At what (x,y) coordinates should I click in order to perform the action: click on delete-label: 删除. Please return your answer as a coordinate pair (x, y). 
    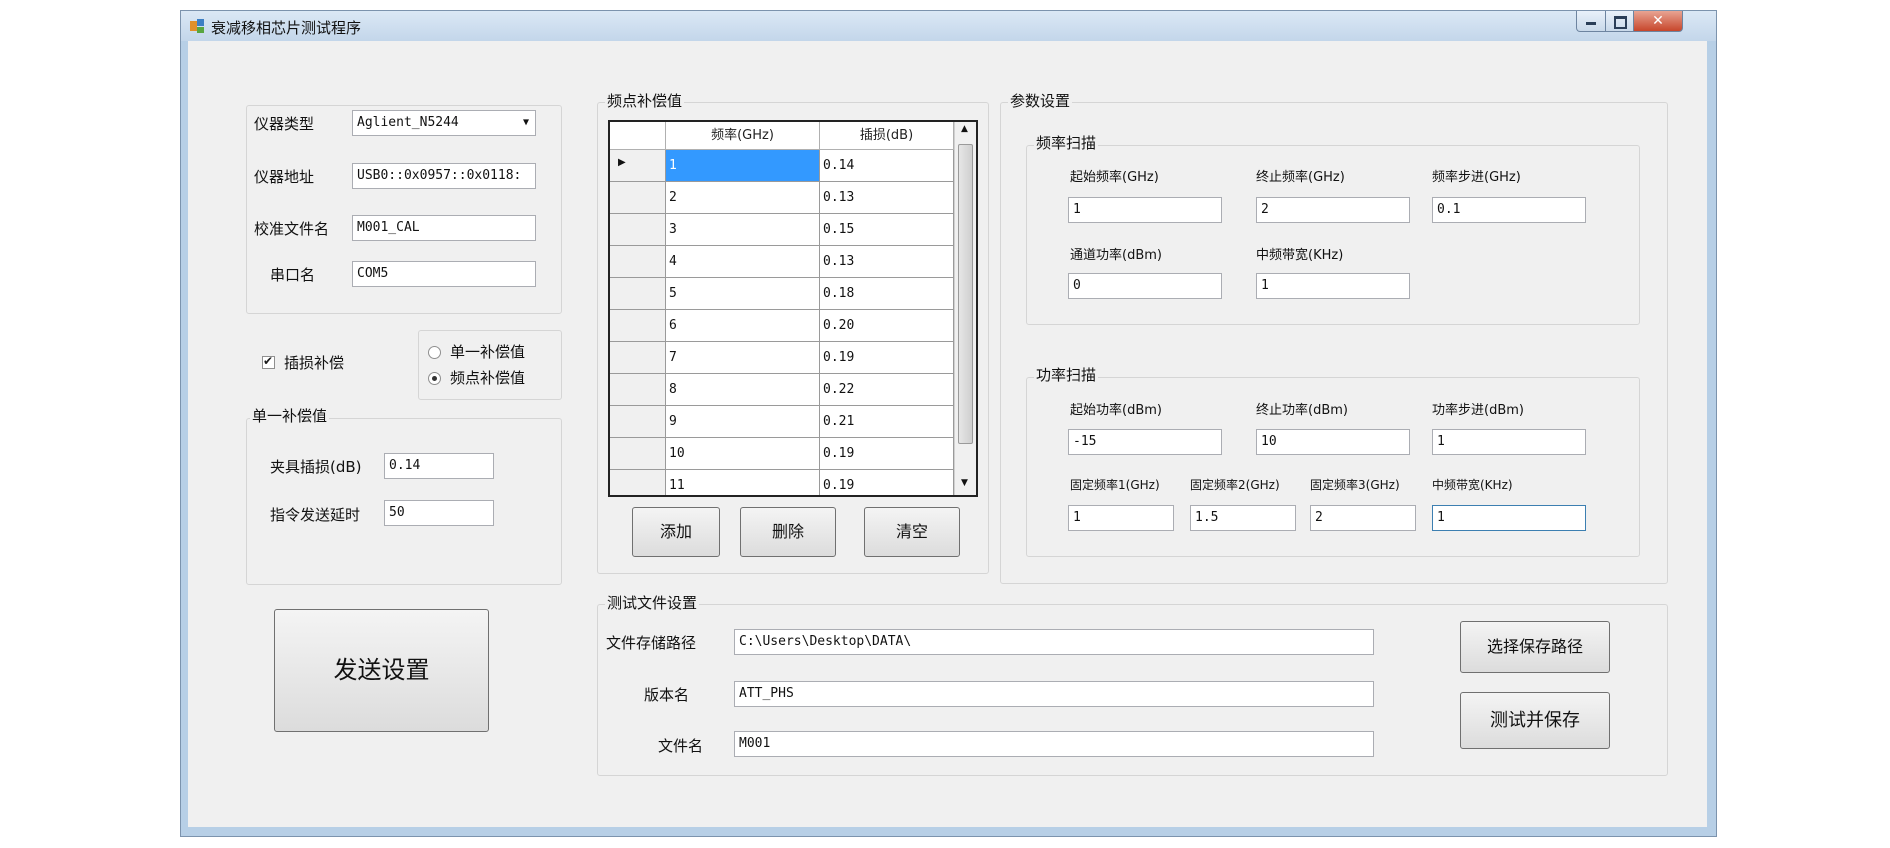
    Looking at the image, I should click on (787, 531).